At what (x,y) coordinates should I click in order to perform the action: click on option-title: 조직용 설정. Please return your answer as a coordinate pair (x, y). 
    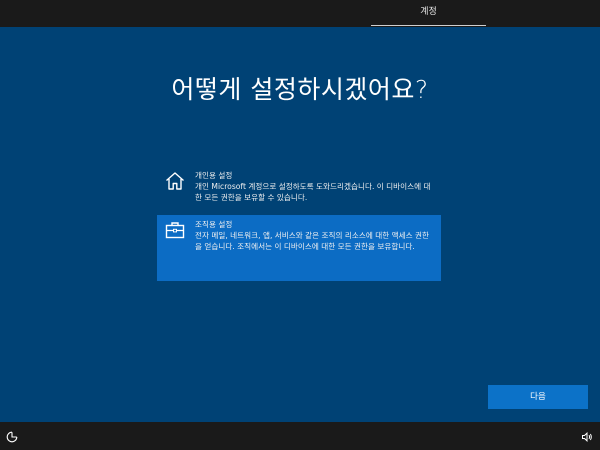
    Looking at the image, I should click on (214, 224).